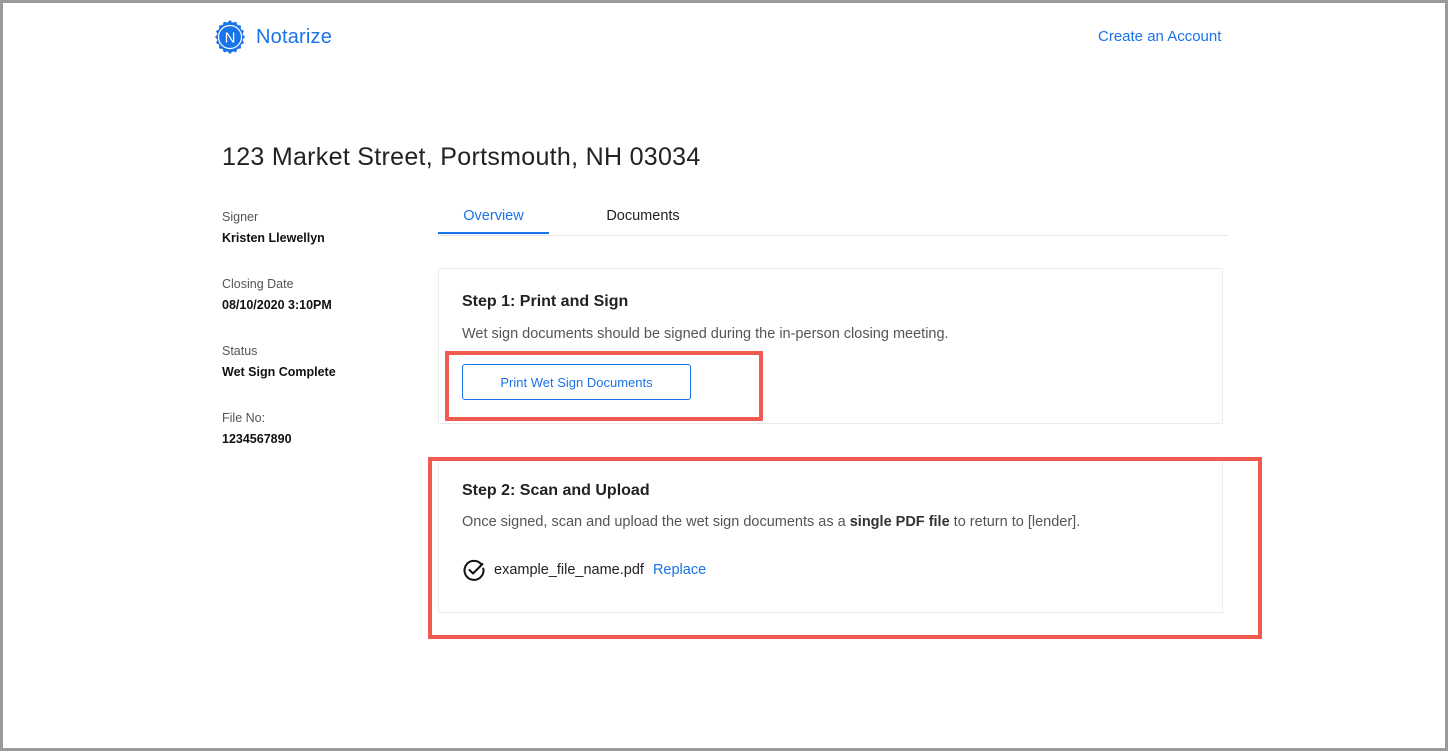 The height and width of the screenshot is (751, 1448). What do you see at coordinates (576, 382) in the screenshot?
I see `print-wet-sign-documents-button: Print Wet Sign Documents` at bounding box center [576, 382].